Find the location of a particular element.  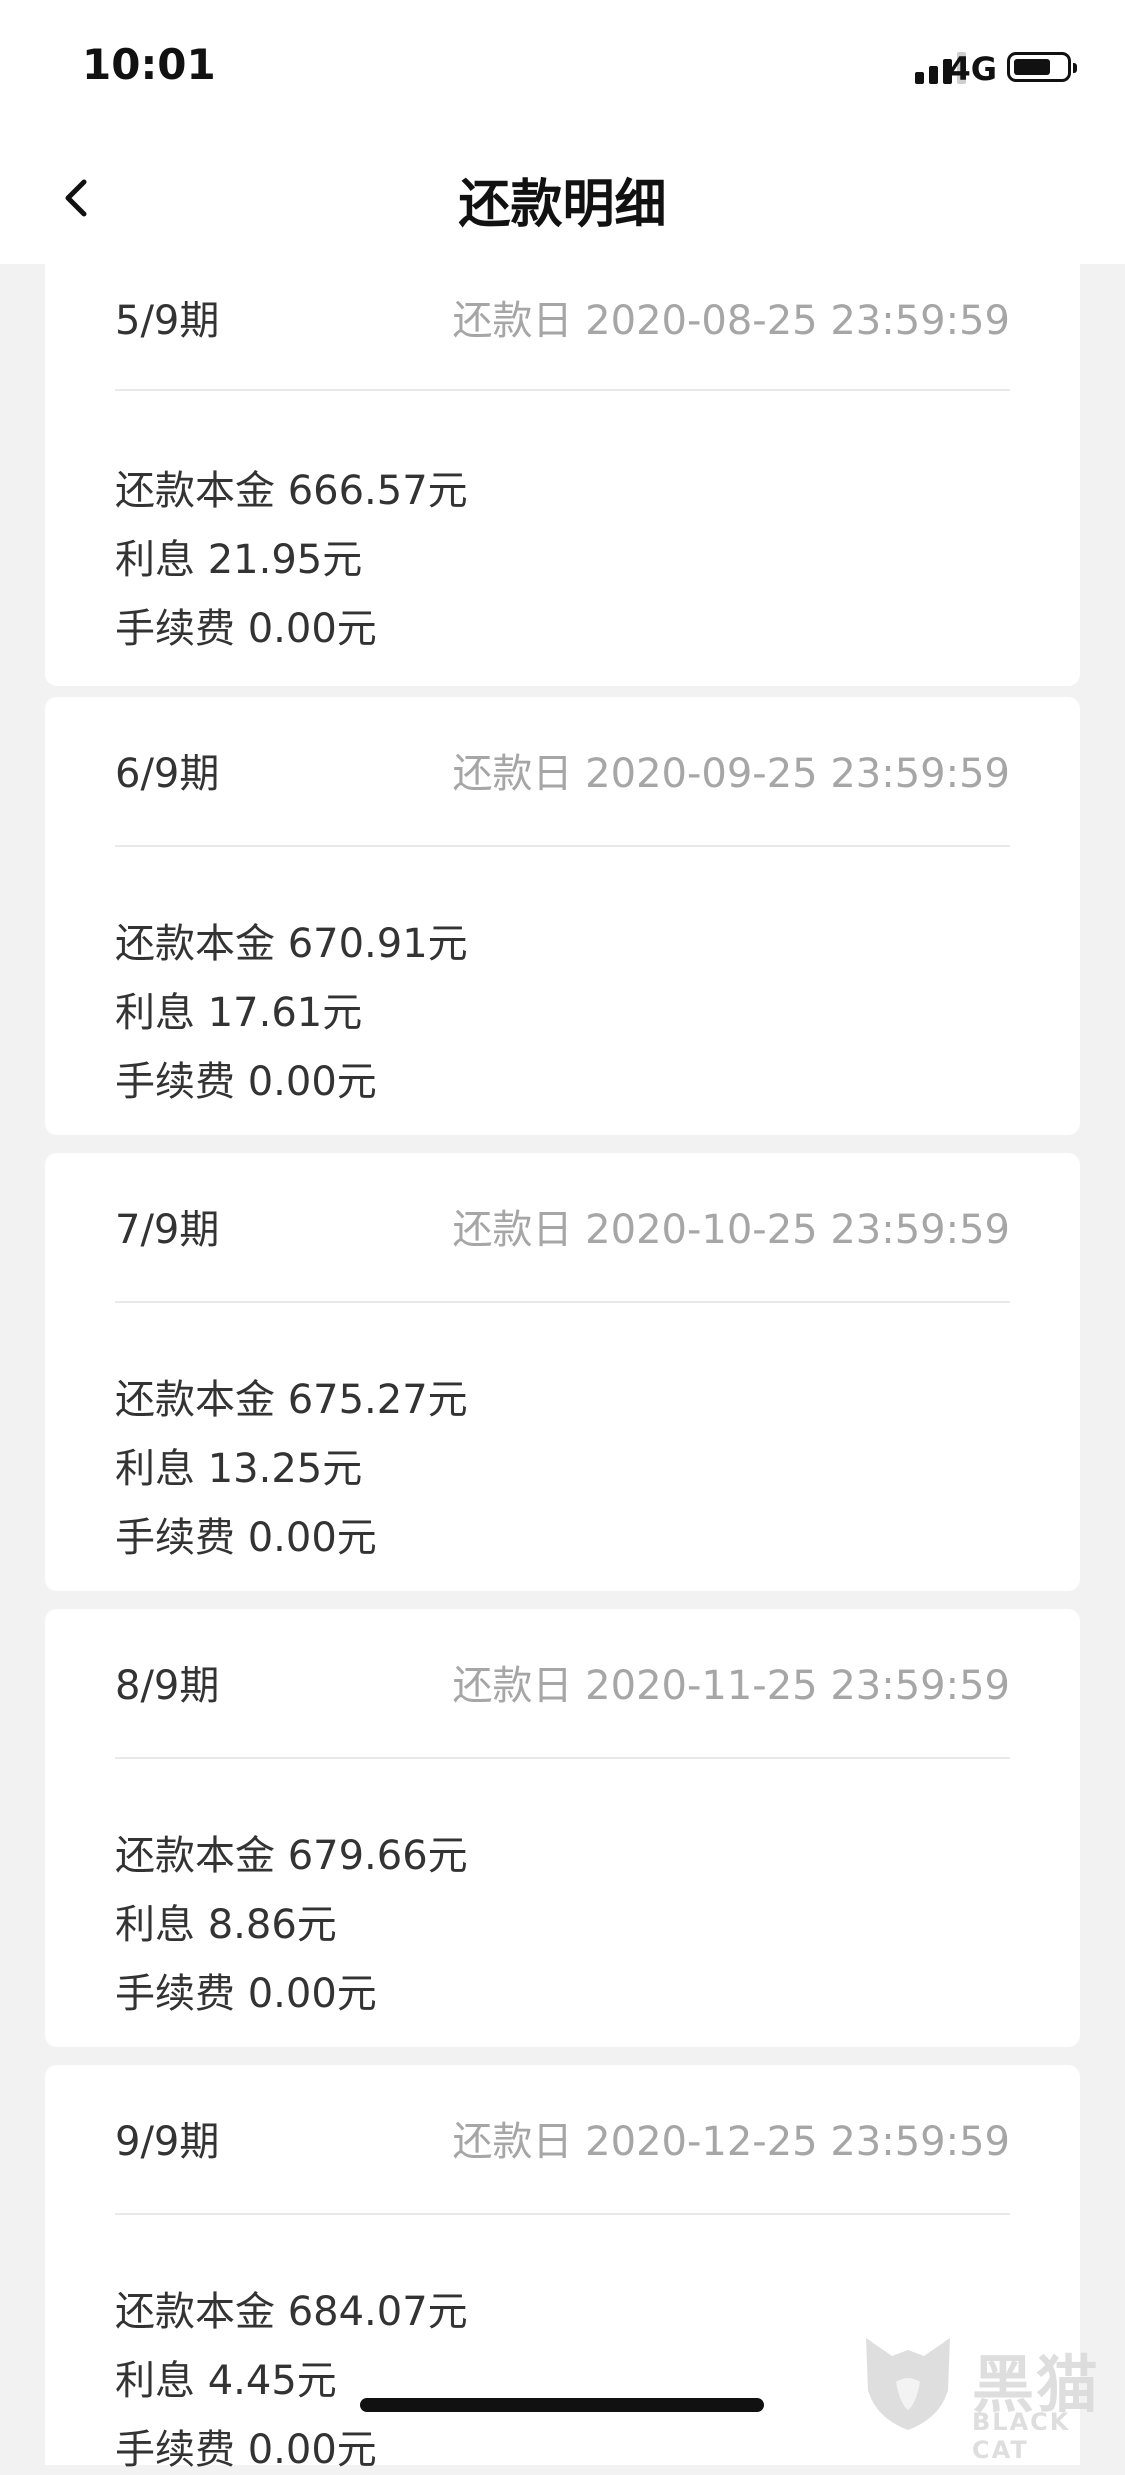

principal-text: 还款本金 679.66元 is located at coordinates (291, 1856).